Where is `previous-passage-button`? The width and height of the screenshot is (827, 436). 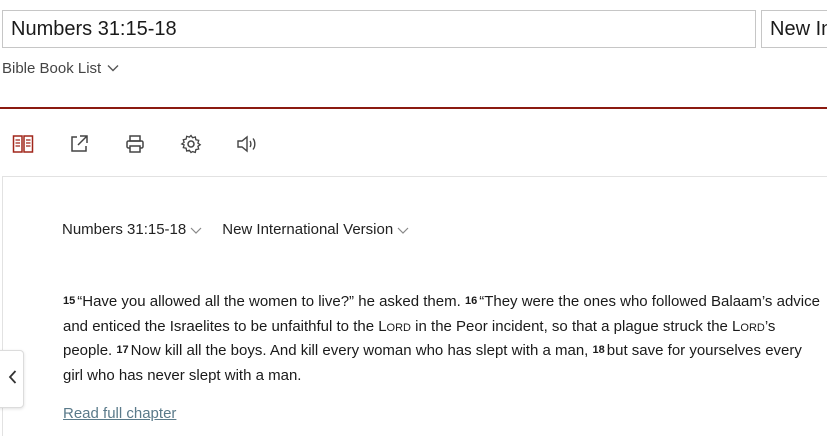 previous-passage-button is located at coordinates (12, 379).